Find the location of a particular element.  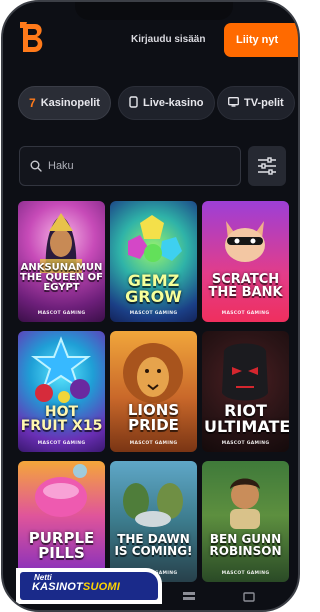

watermark-bottom-text: KASINOTSUOMI is located at coordinates (76, 587).